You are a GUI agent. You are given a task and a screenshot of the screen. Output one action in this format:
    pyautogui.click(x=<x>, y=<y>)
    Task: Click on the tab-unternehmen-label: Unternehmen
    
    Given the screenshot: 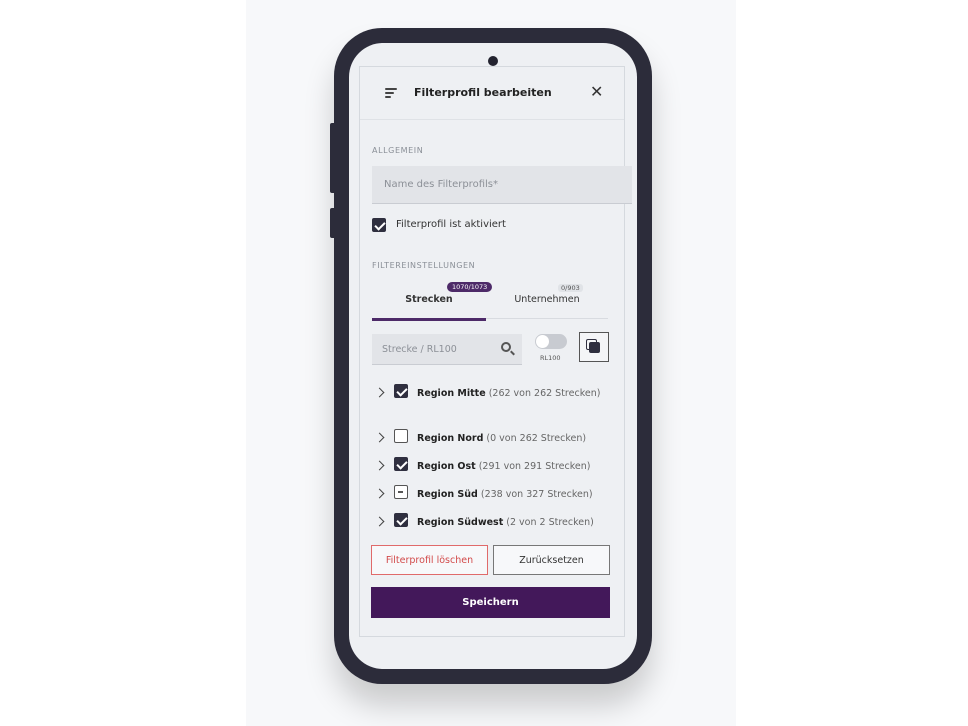 What is the action you would take?
    pyautogui.click(x=547, y=299)
    